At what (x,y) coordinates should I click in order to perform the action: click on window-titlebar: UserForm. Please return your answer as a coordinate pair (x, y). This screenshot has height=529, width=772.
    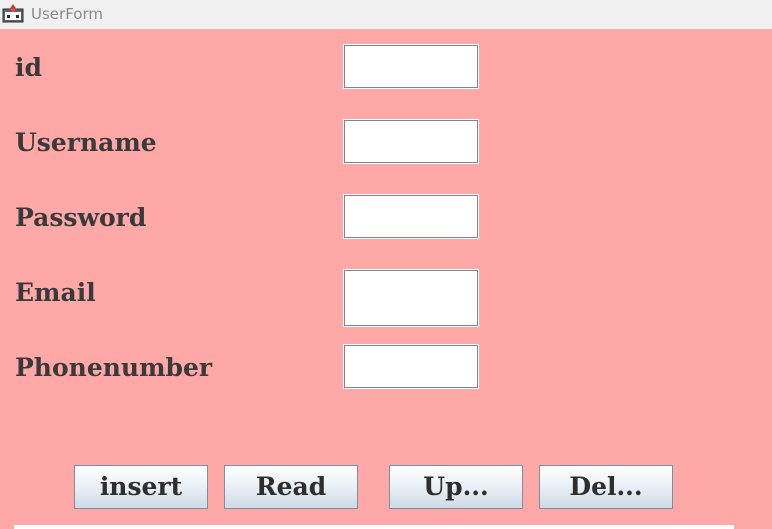
    Looking at the image, I should click on (386, 14).